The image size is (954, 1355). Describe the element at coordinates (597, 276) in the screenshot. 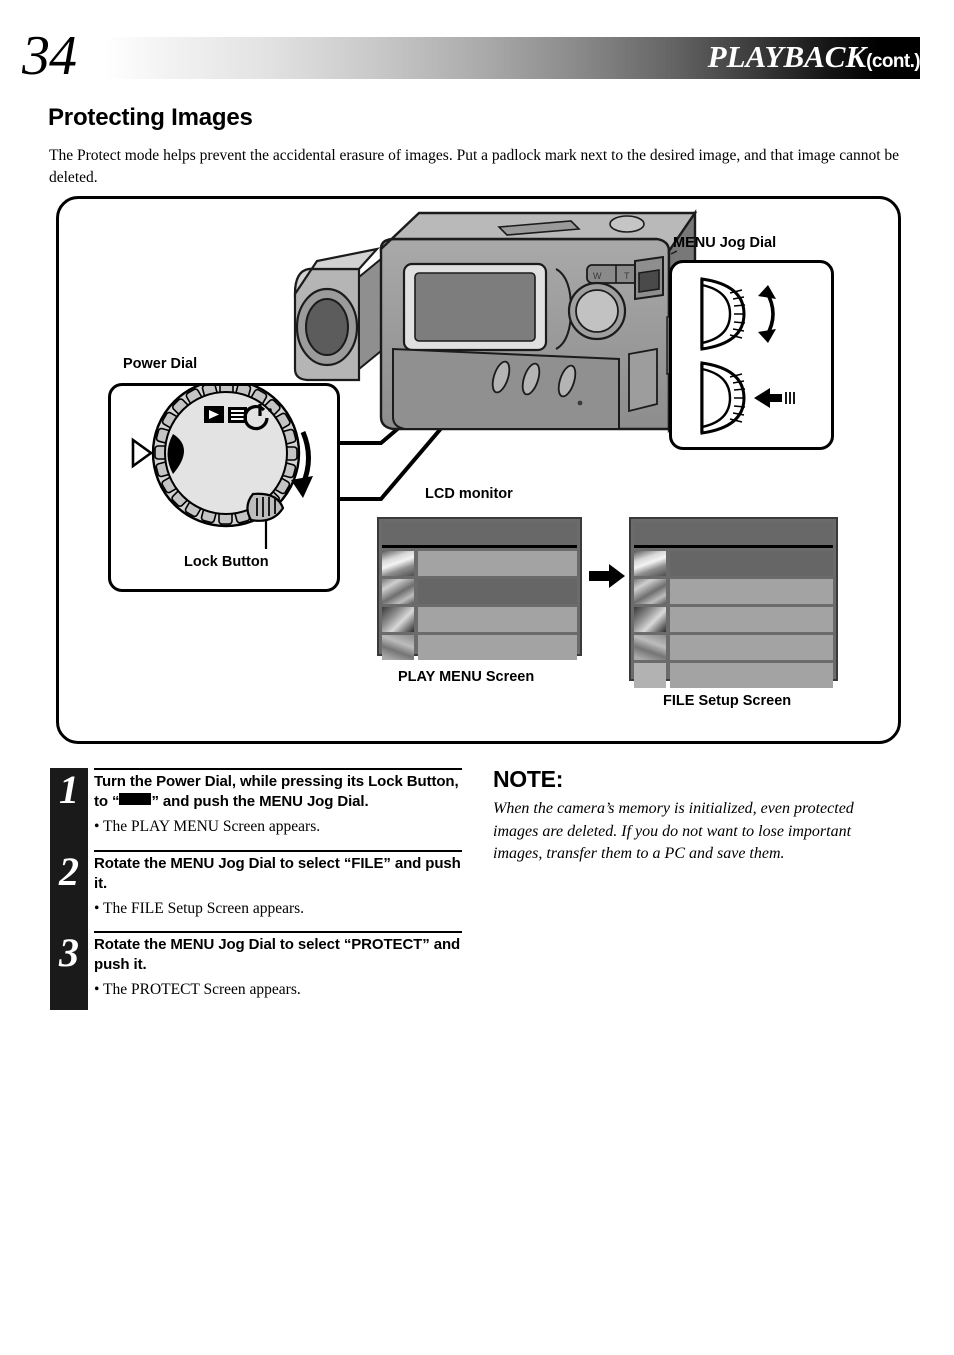

I see `svg-text: W` at that location.